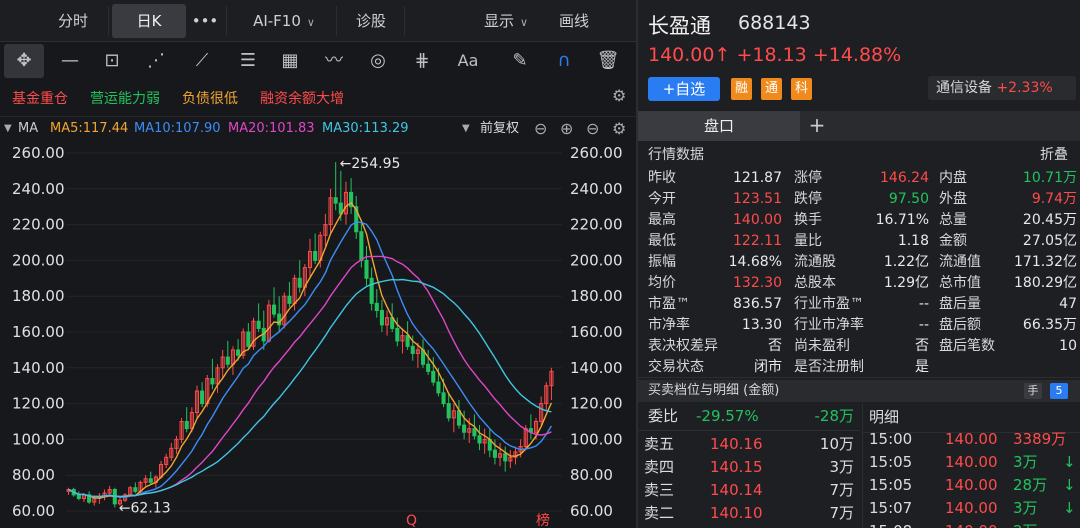  What do you see at coordinates (156, 61) in the screenshot?
I see `fan-line-icon: ⋰` at bounding box center [156, 61].